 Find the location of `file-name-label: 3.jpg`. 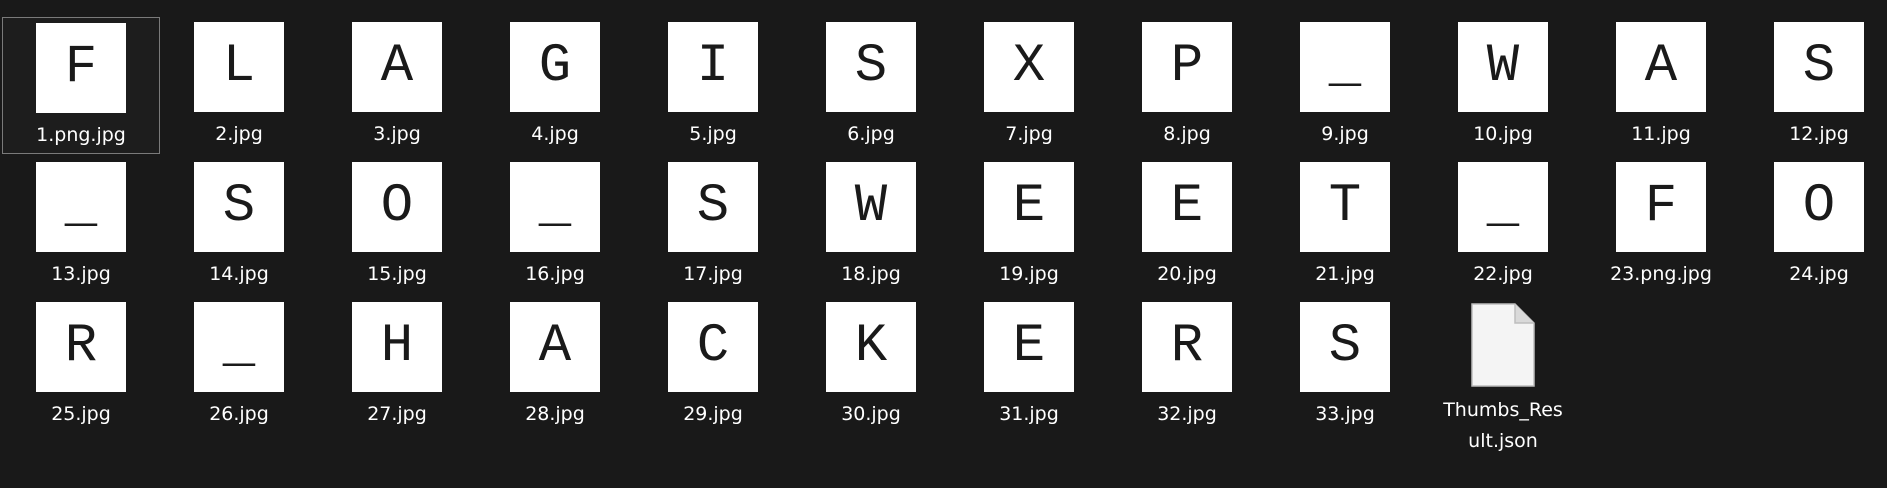

file-name-label: 3.jpg is located at coordinates (397, 134).